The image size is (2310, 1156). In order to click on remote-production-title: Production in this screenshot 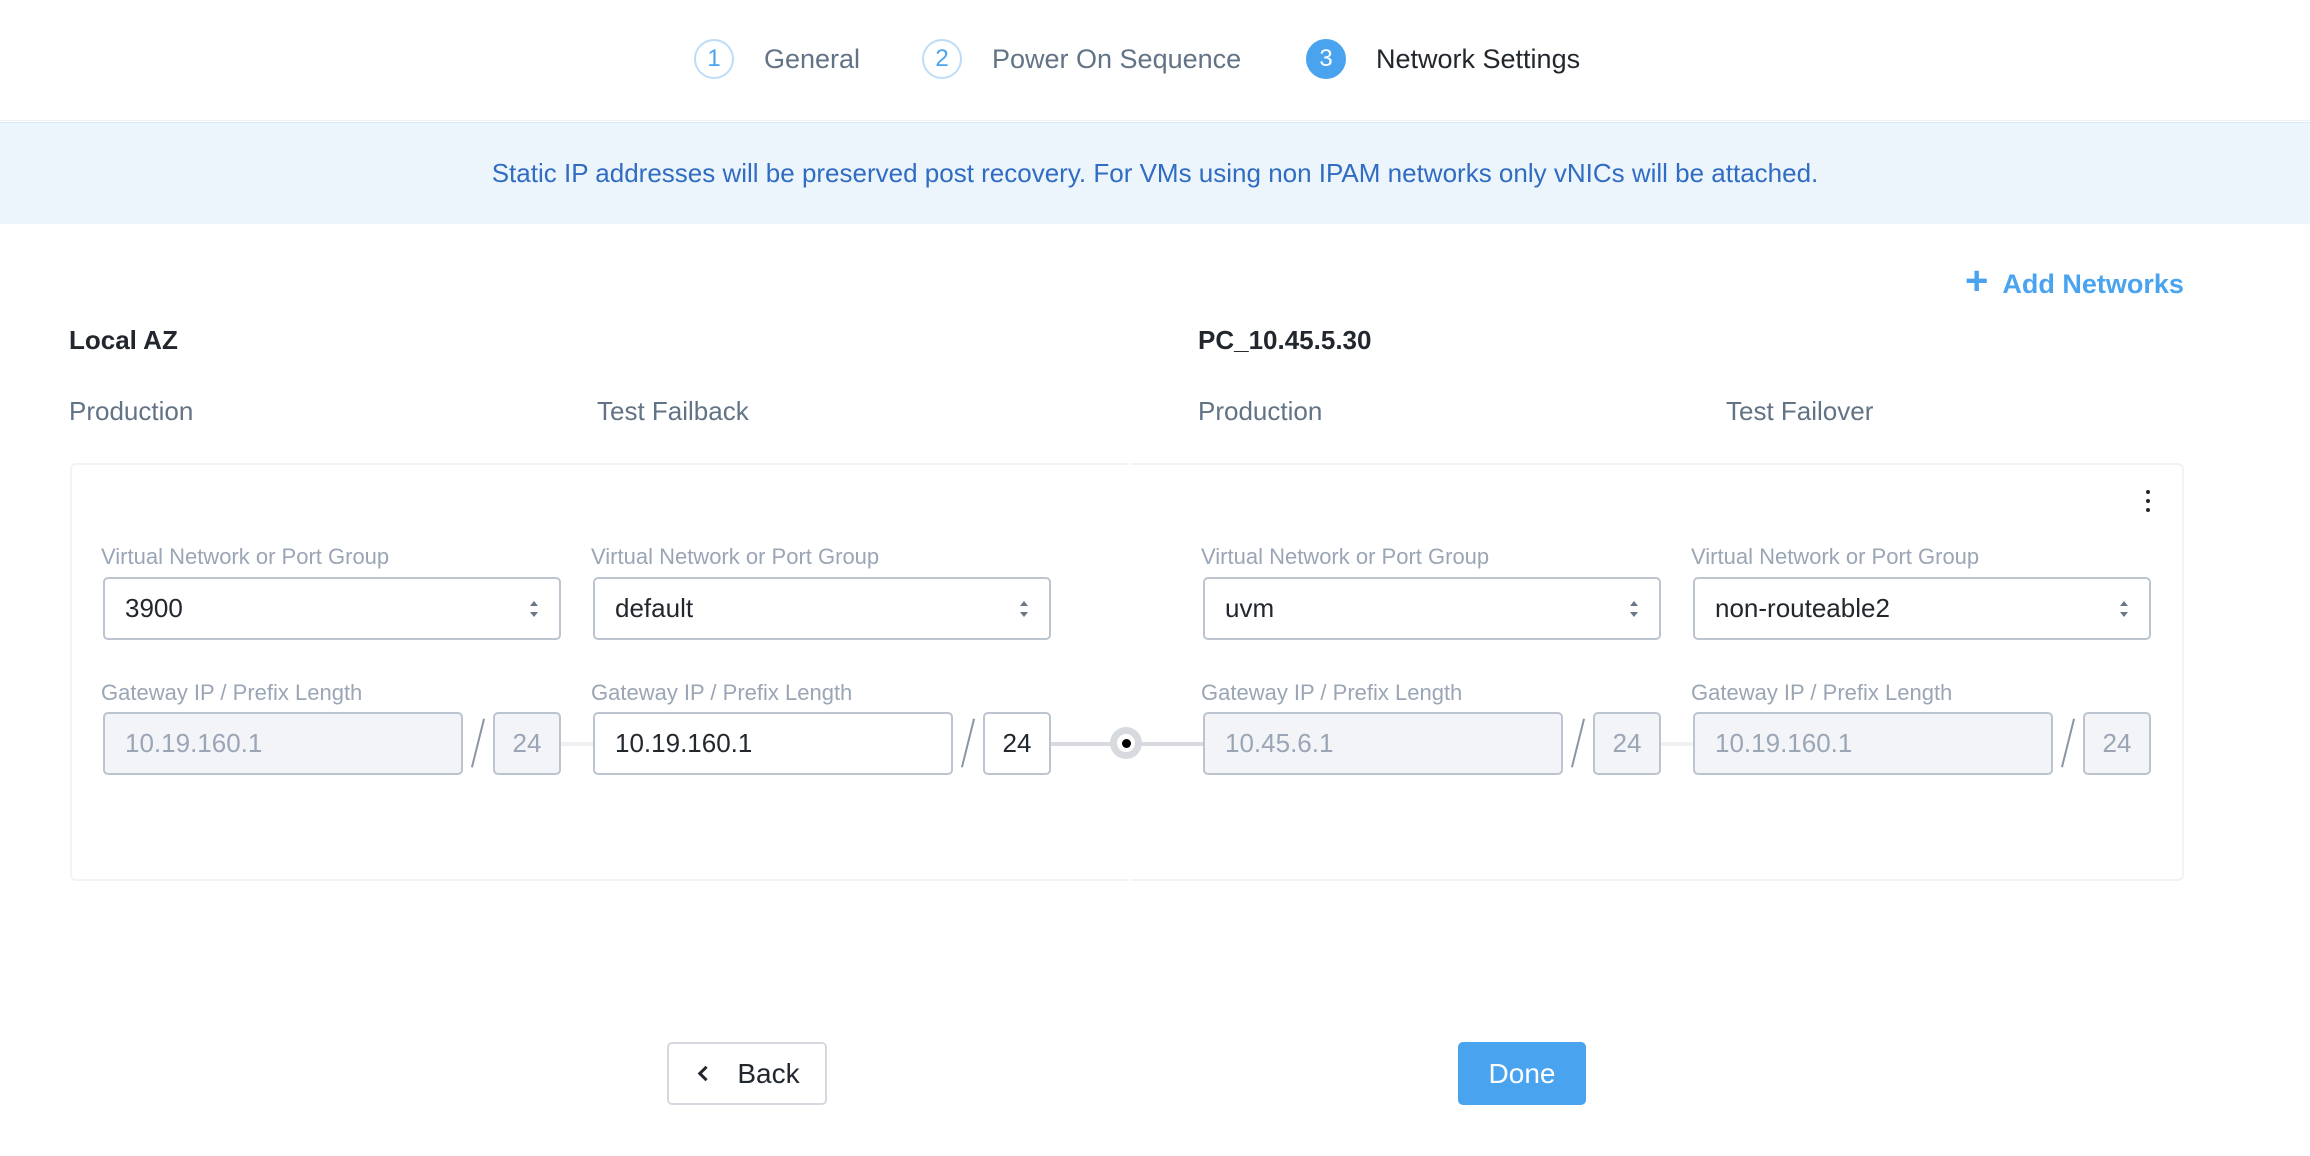, I will do `click(1260, 411)`.